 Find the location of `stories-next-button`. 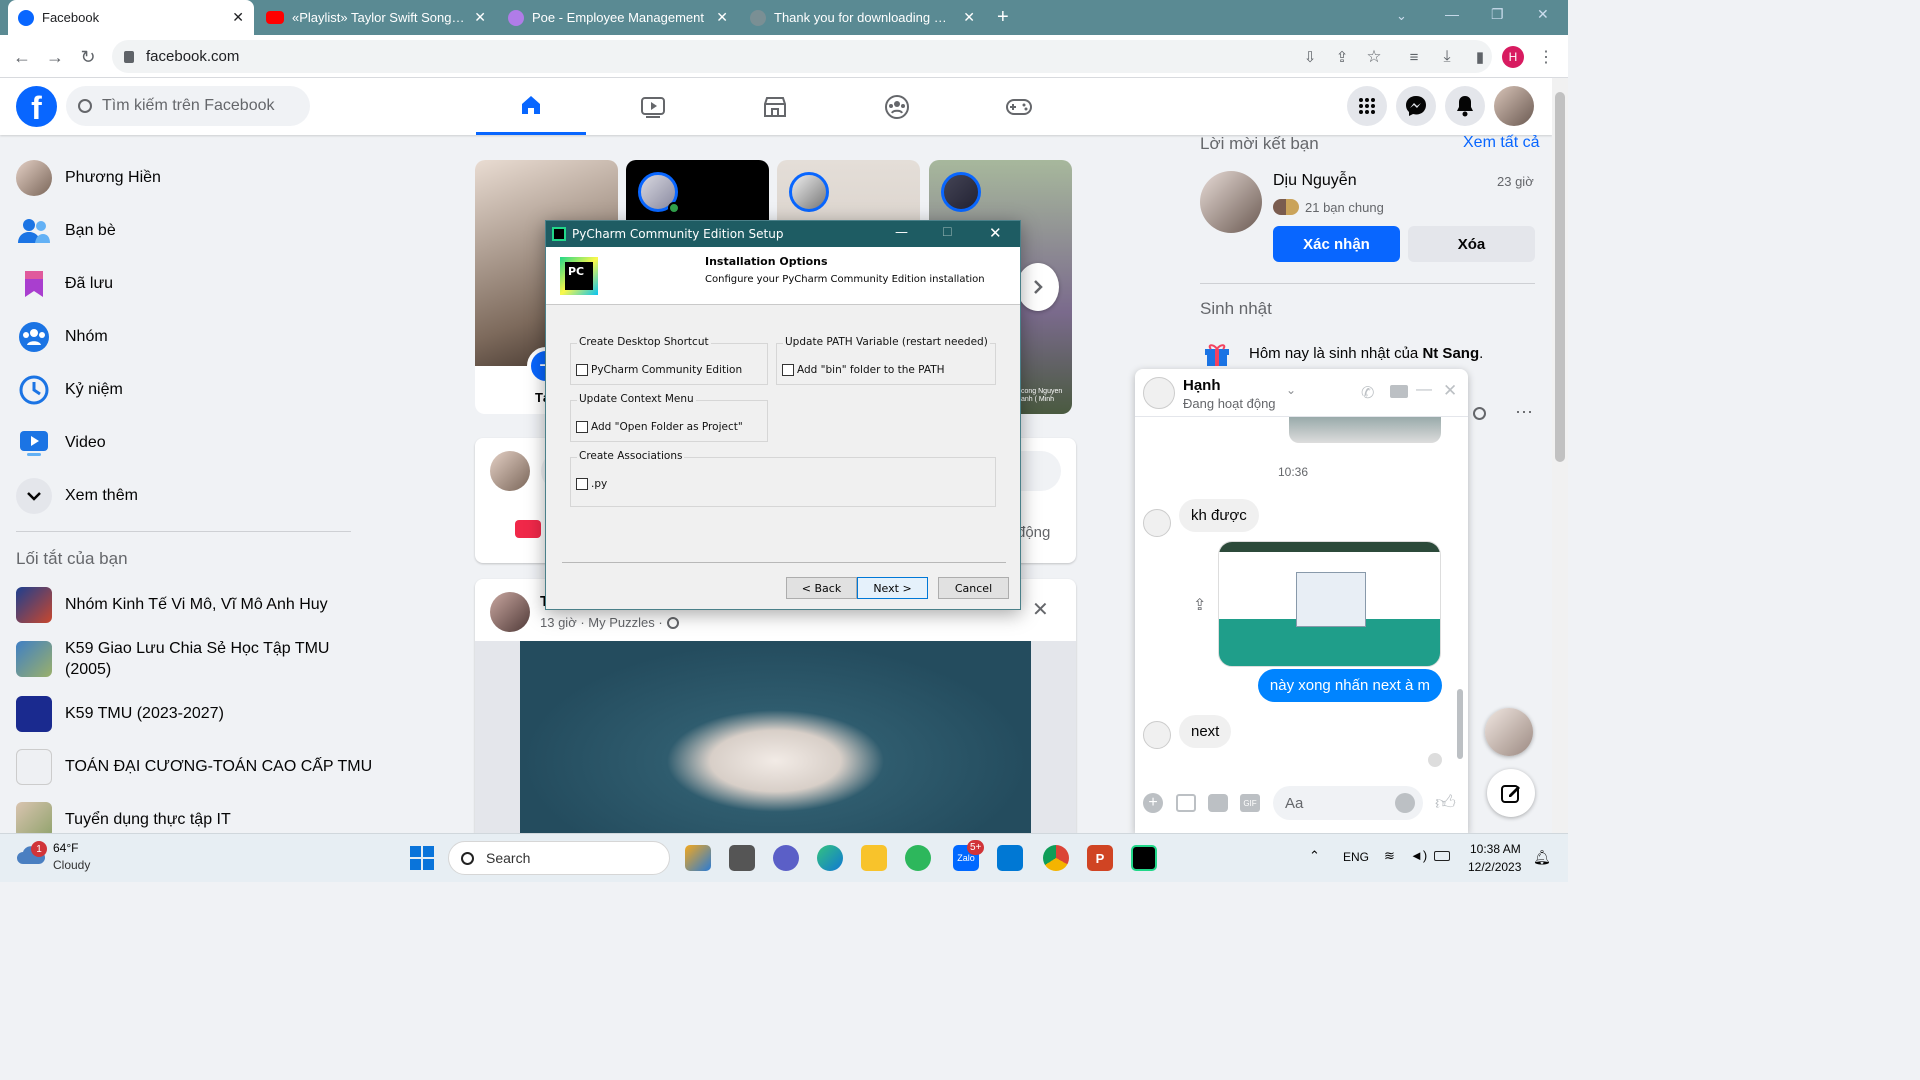

stories-next-button is located at coordinates (1038, 287).